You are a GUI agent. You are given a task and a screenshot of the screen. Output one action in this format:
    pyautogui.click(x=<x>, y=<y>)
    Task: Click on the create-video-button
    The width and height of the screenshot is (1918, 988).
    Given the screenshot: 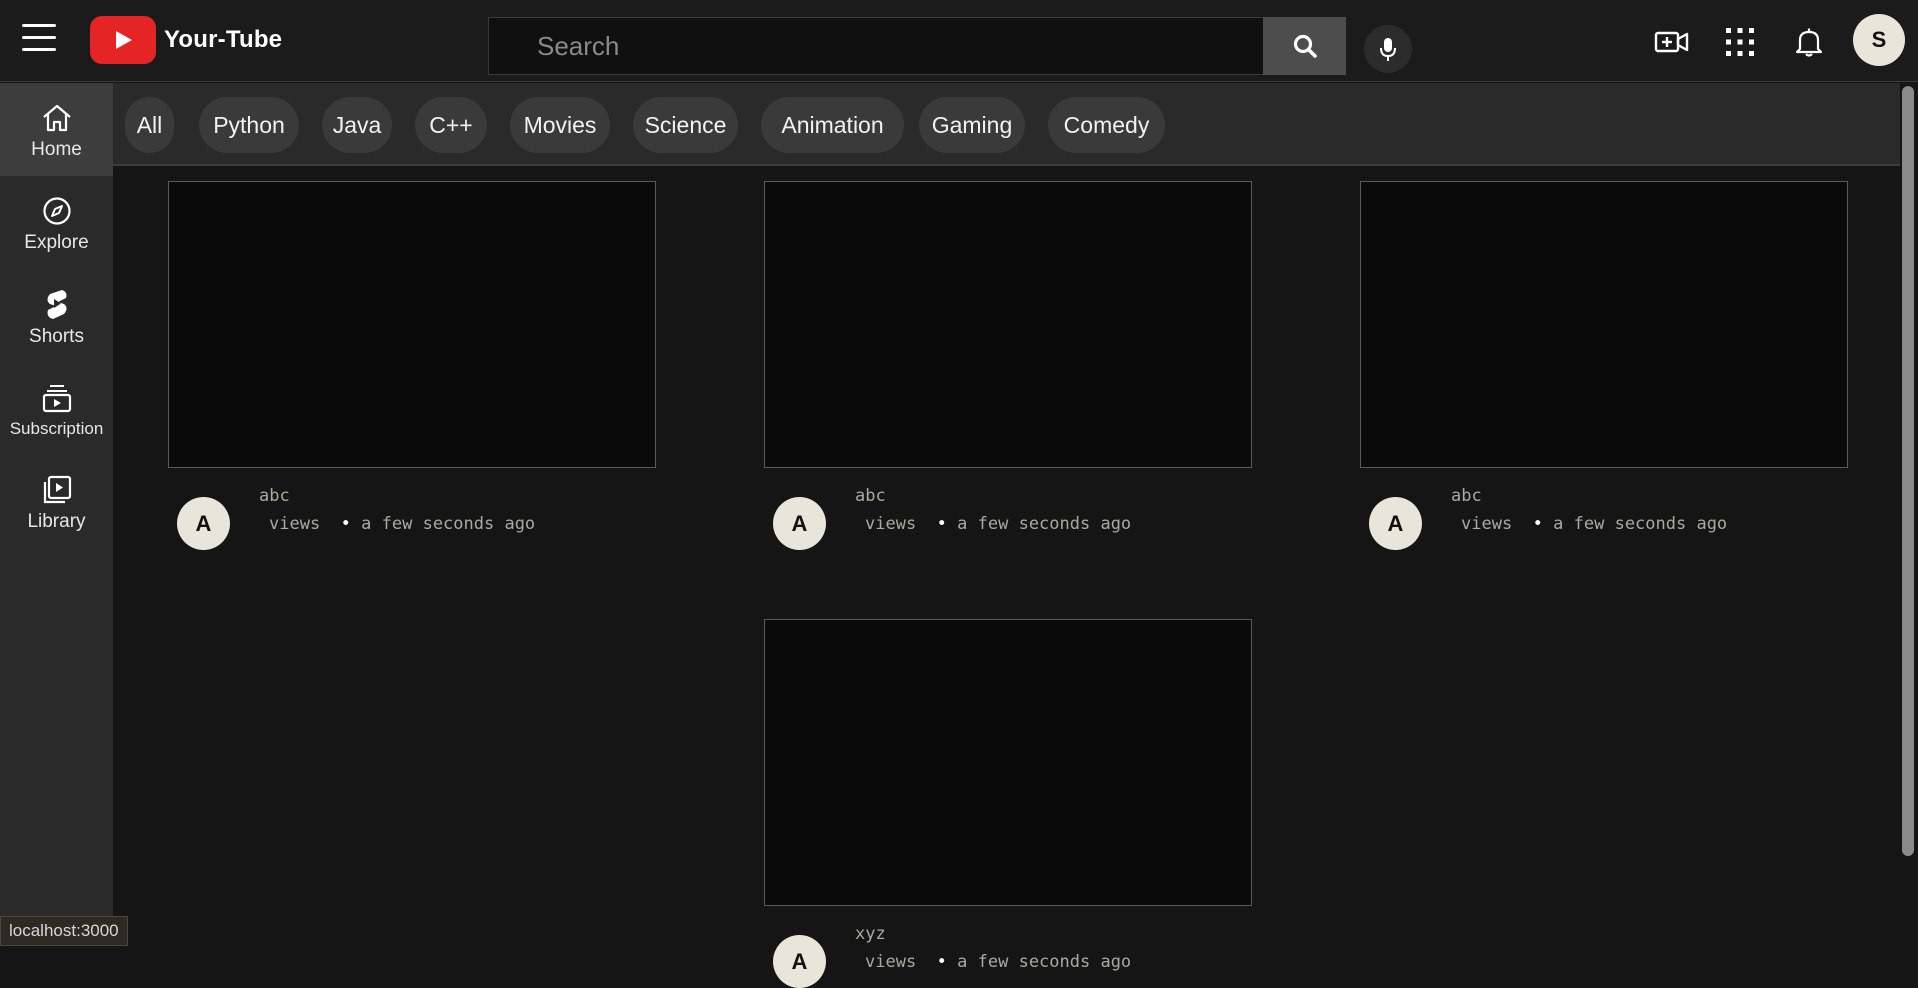 What is the action you would take?
    pyautogui.click(x=1672, y=42)
    